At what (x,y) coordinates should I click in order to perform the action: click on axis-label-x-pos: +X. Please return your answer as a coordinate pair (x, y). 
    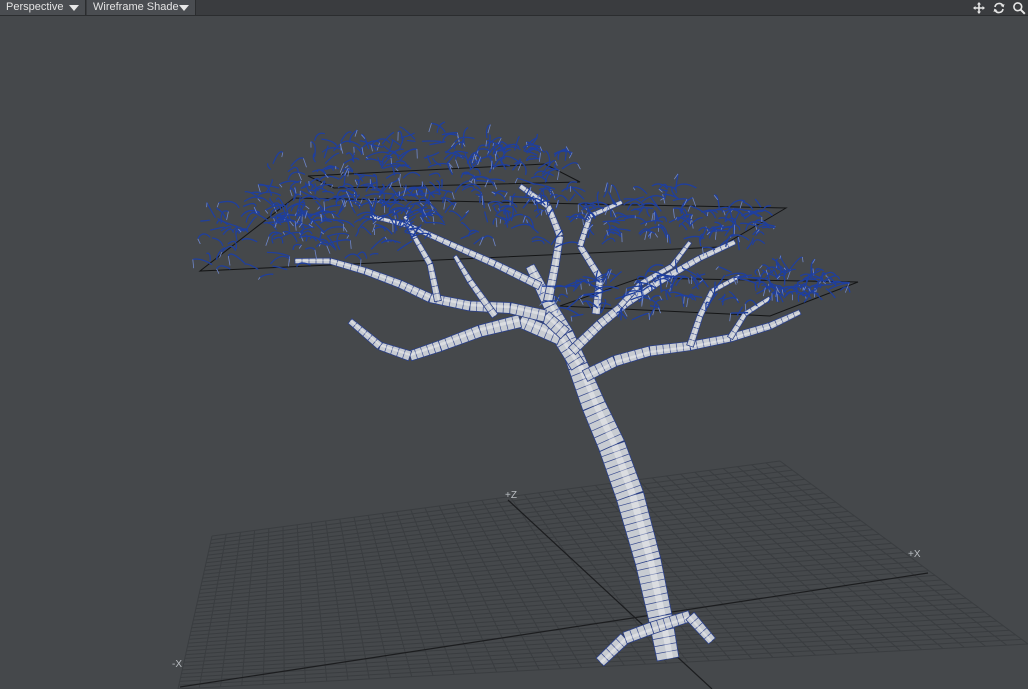
    Looking at the image, I should click on (914, 554).